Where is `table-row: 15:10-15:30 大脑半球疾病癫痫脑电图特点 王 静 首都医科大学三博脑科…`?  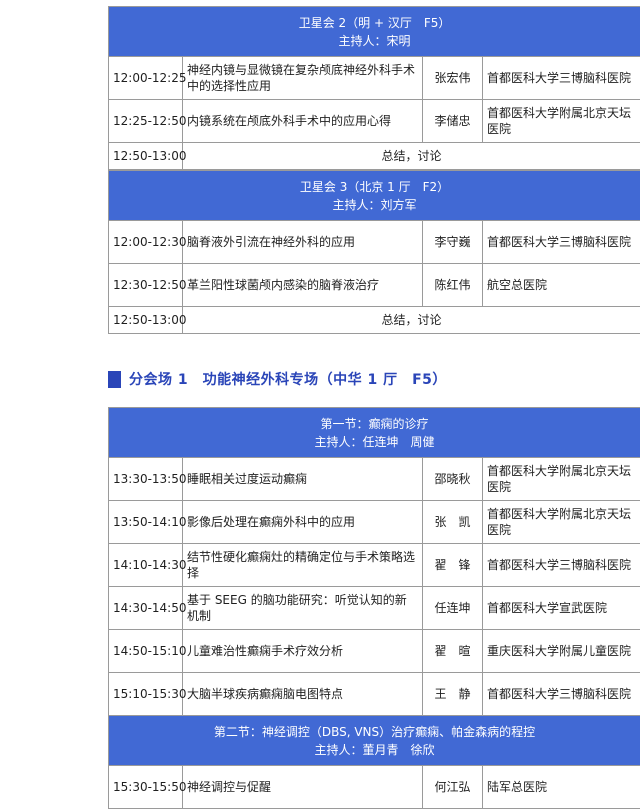
table-row: 15:10-15:30 大脑半球疾病癫痫脑电图特点 王 静 首都医科大学三博脑科… is located at coordinates (374, 694).